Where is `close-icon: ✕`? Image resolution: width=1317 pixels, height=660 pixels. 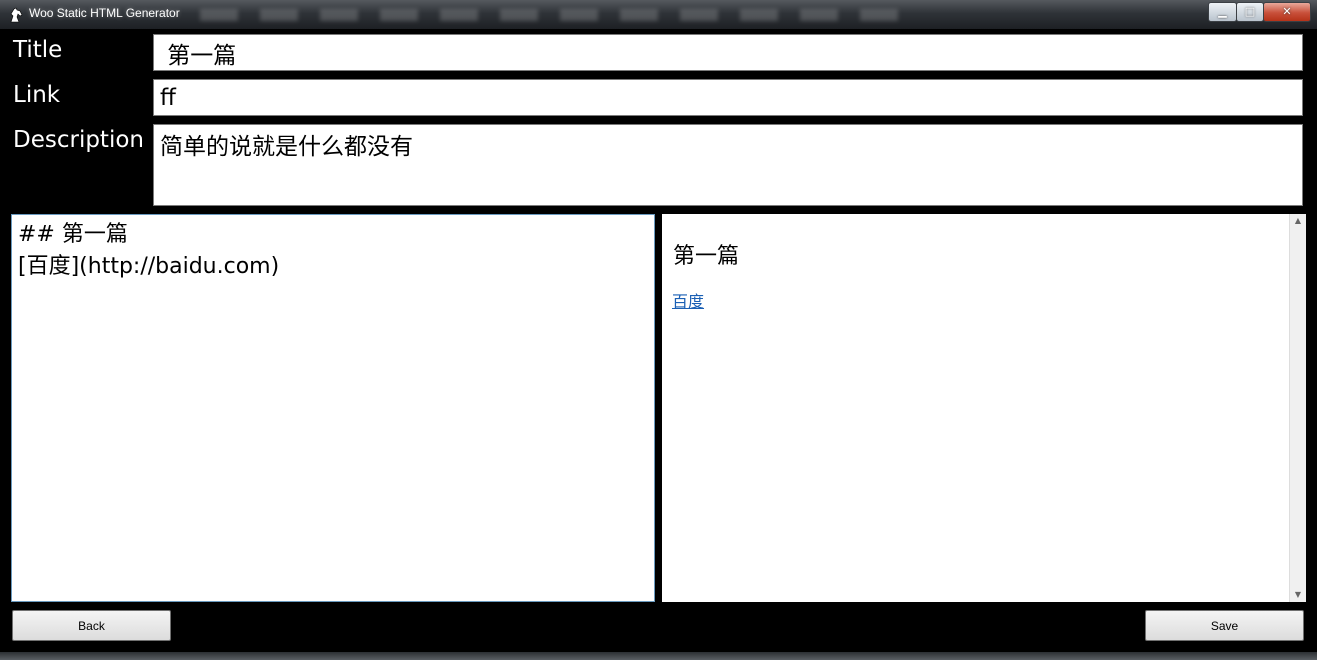
close-icon: ✕ is located at coordinates (1287, 11).